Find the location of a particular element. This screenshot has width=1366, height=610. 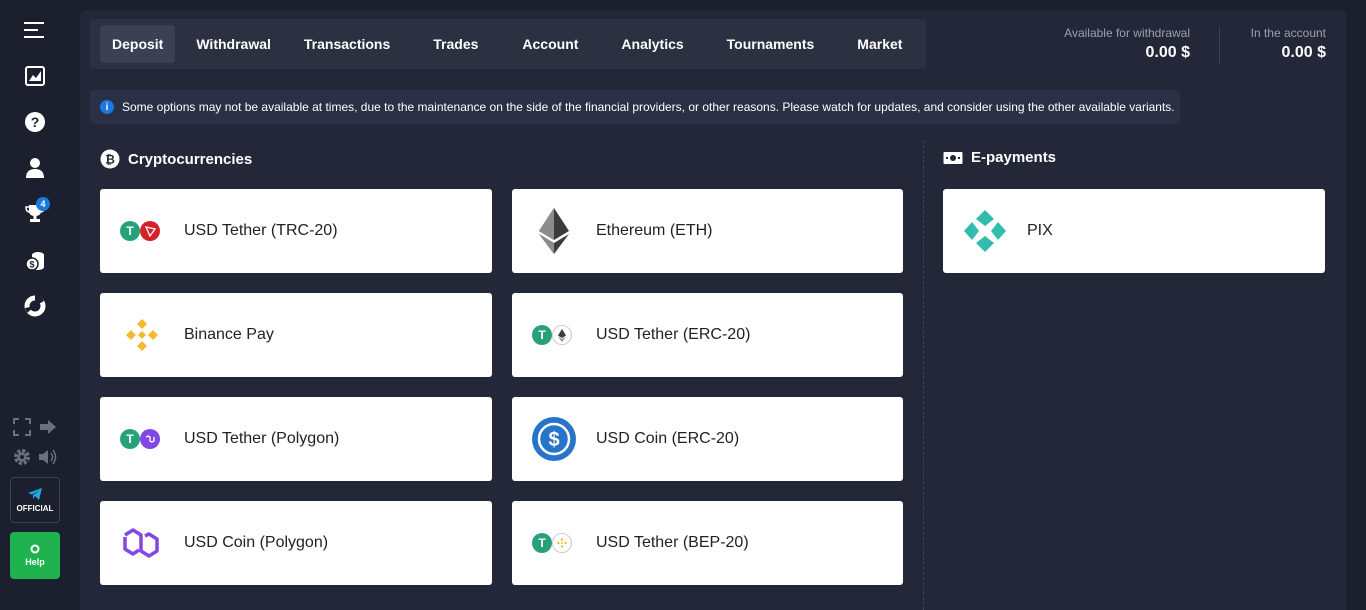

bitcoin-icon: ₿ is located at coordinates (110, 159).